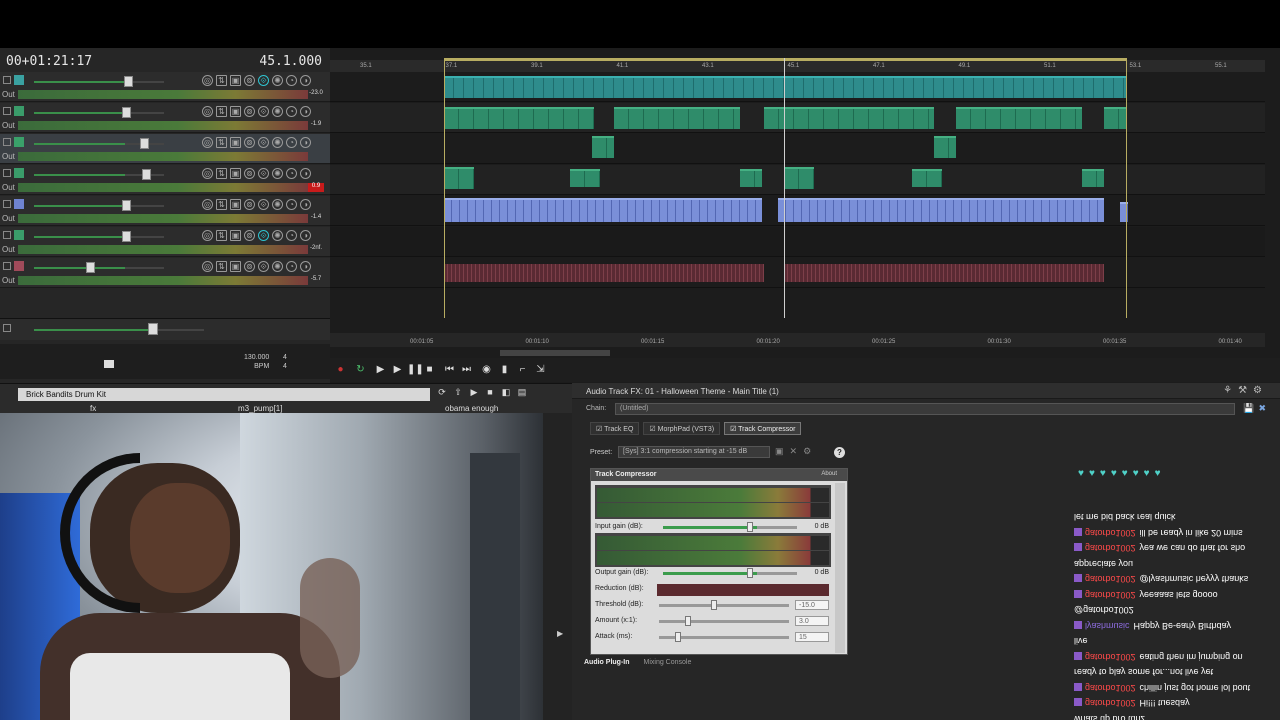 The image size is (1280, 720). What do you see at coordinates (812, 637) in the screenshot?
I see `attack-value: 15` at bounding box center [812, 637].